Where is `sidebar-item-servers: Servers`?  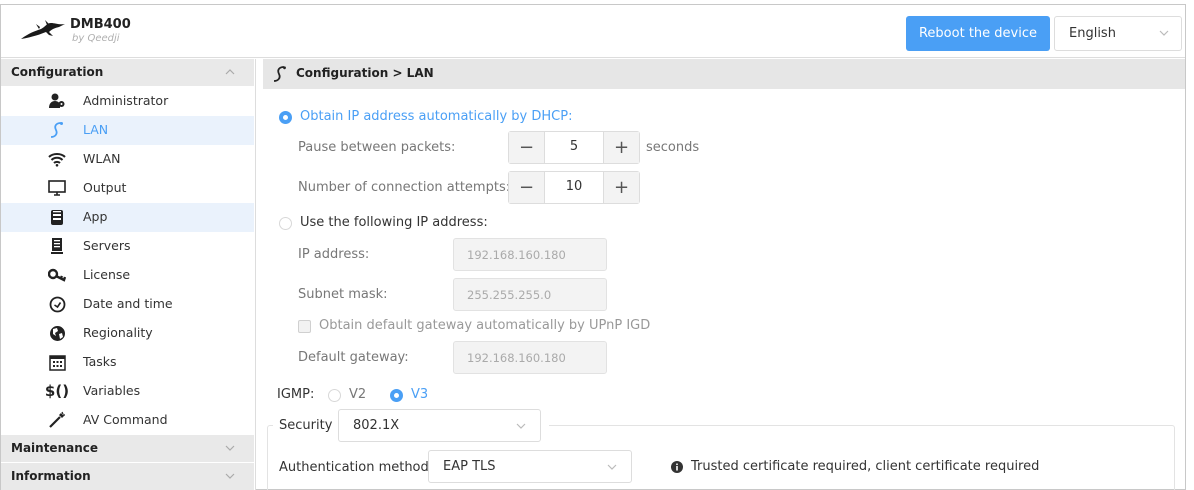 sidebar-item-servers: Servers is located at coordinates (127, 246).